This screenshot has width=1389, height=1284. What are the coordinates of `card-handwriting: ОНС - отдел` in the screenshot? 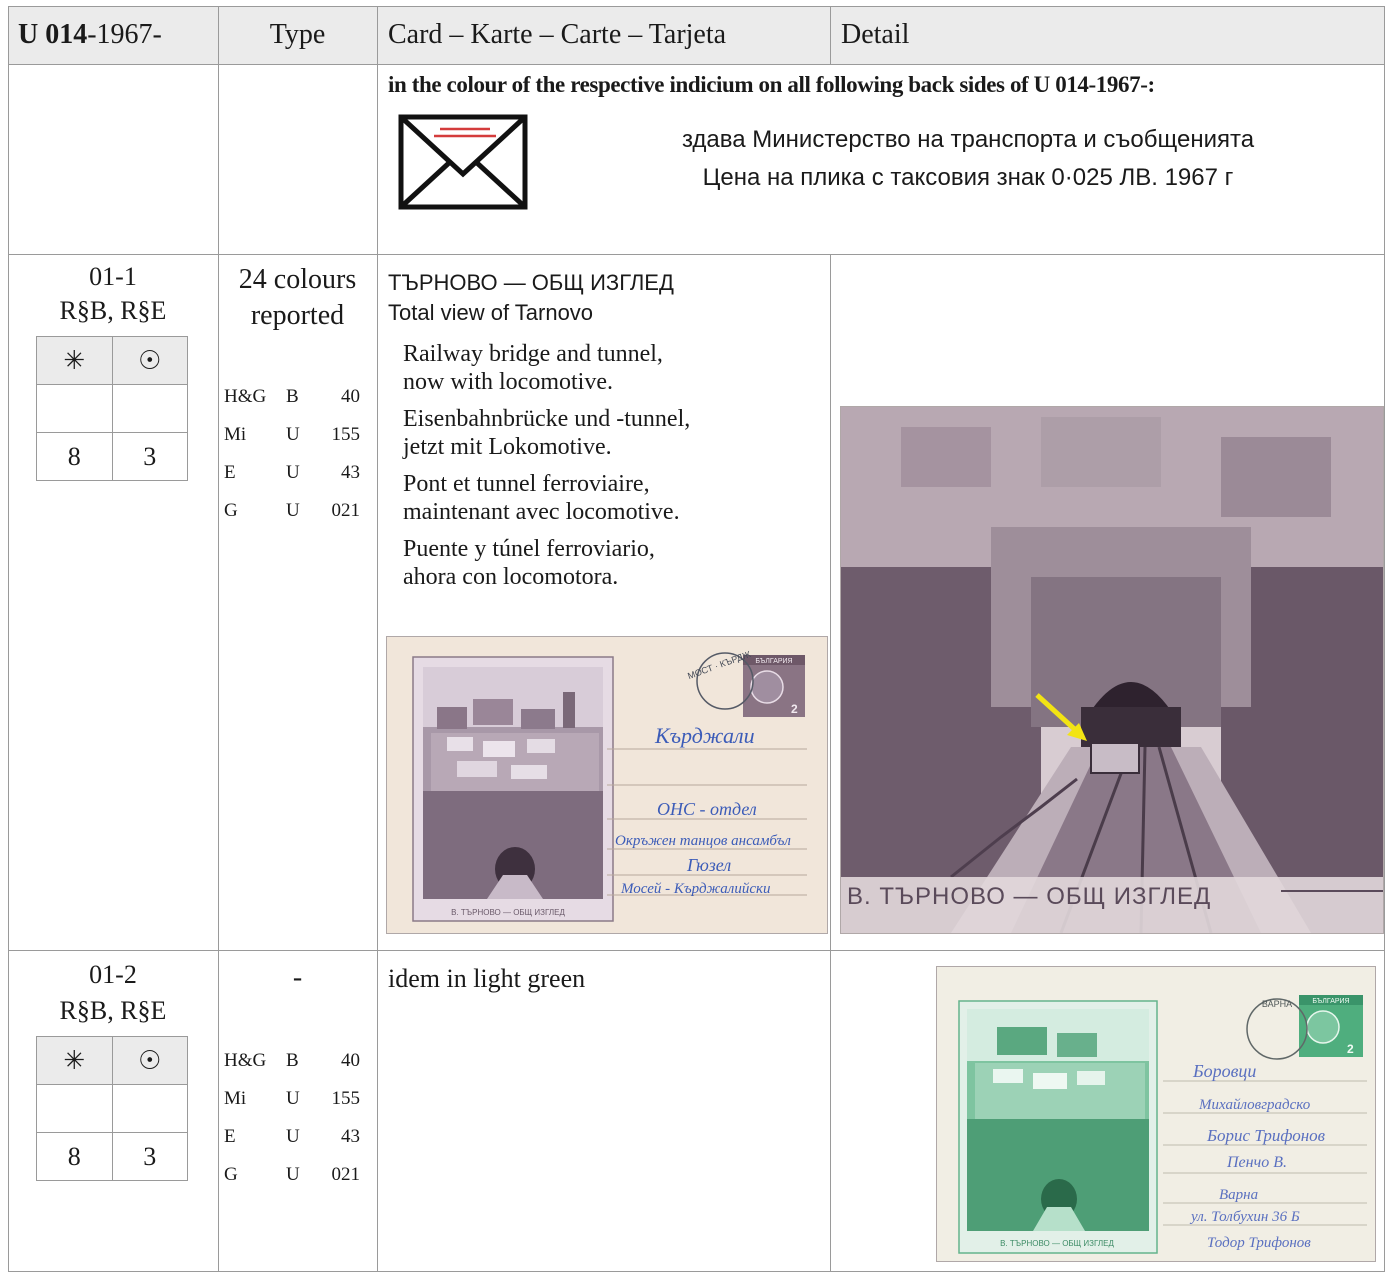 It's located at (707, 809).